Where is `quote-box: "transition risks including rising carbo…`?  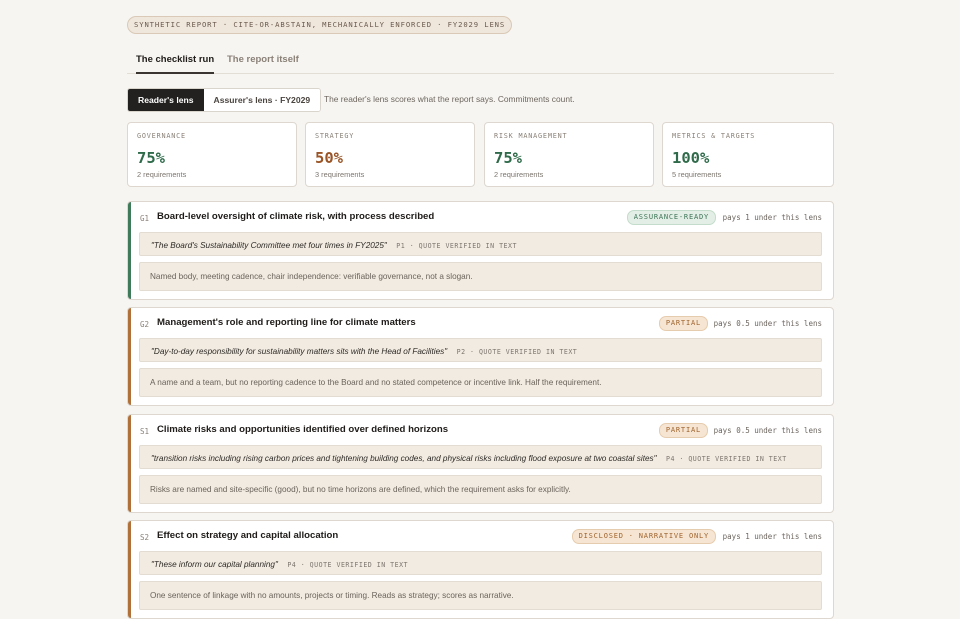
quote-box: "transition risks including rising carbo… is located at coordinates (480, 457).